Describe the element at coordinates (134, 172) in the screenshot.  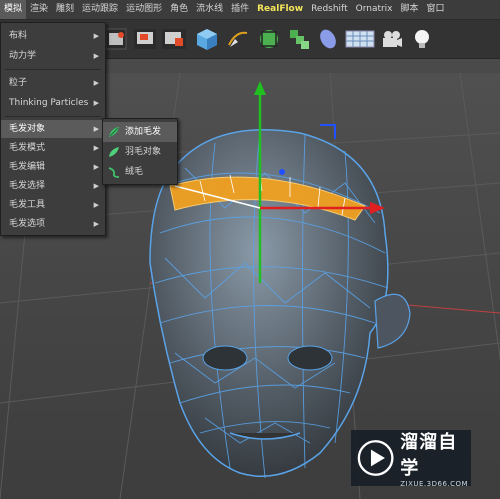
I see `submenu-item-fur-label: 绒毛` at that location.